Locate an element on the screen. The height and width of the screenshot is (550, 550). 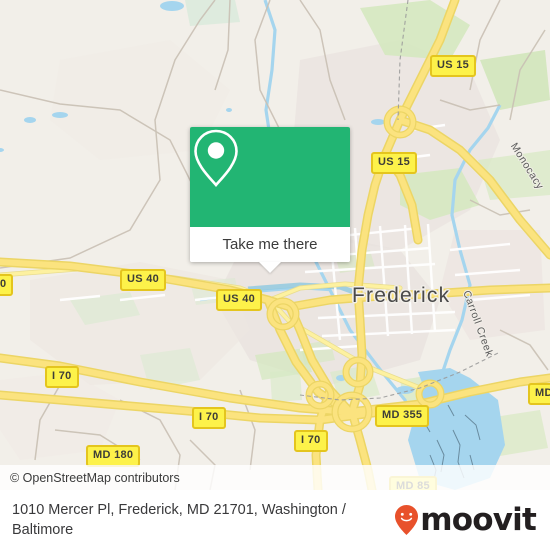
road-shield-i70-mid: I 70 is located at coordinates (209, 418).